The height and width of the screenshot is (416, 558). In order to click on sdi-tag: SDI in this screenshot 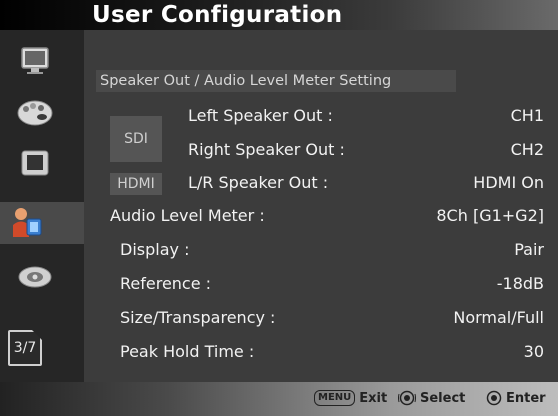, I will do `click(136, 139)`.